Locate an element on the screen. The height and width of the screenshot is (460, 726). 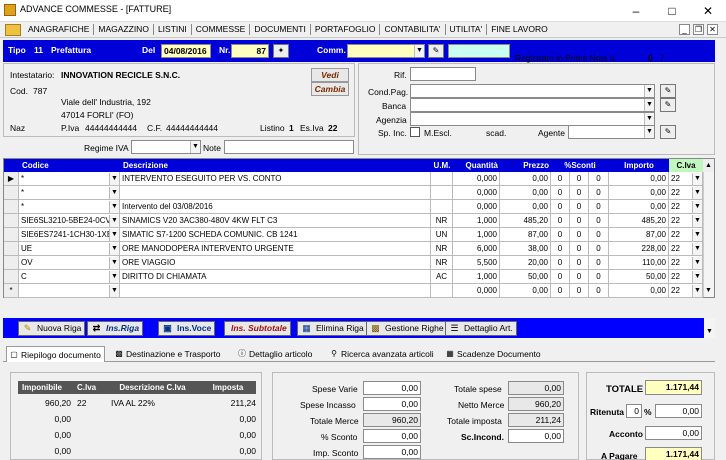
agente-select: ▼ is located at coordinates (611, 132).